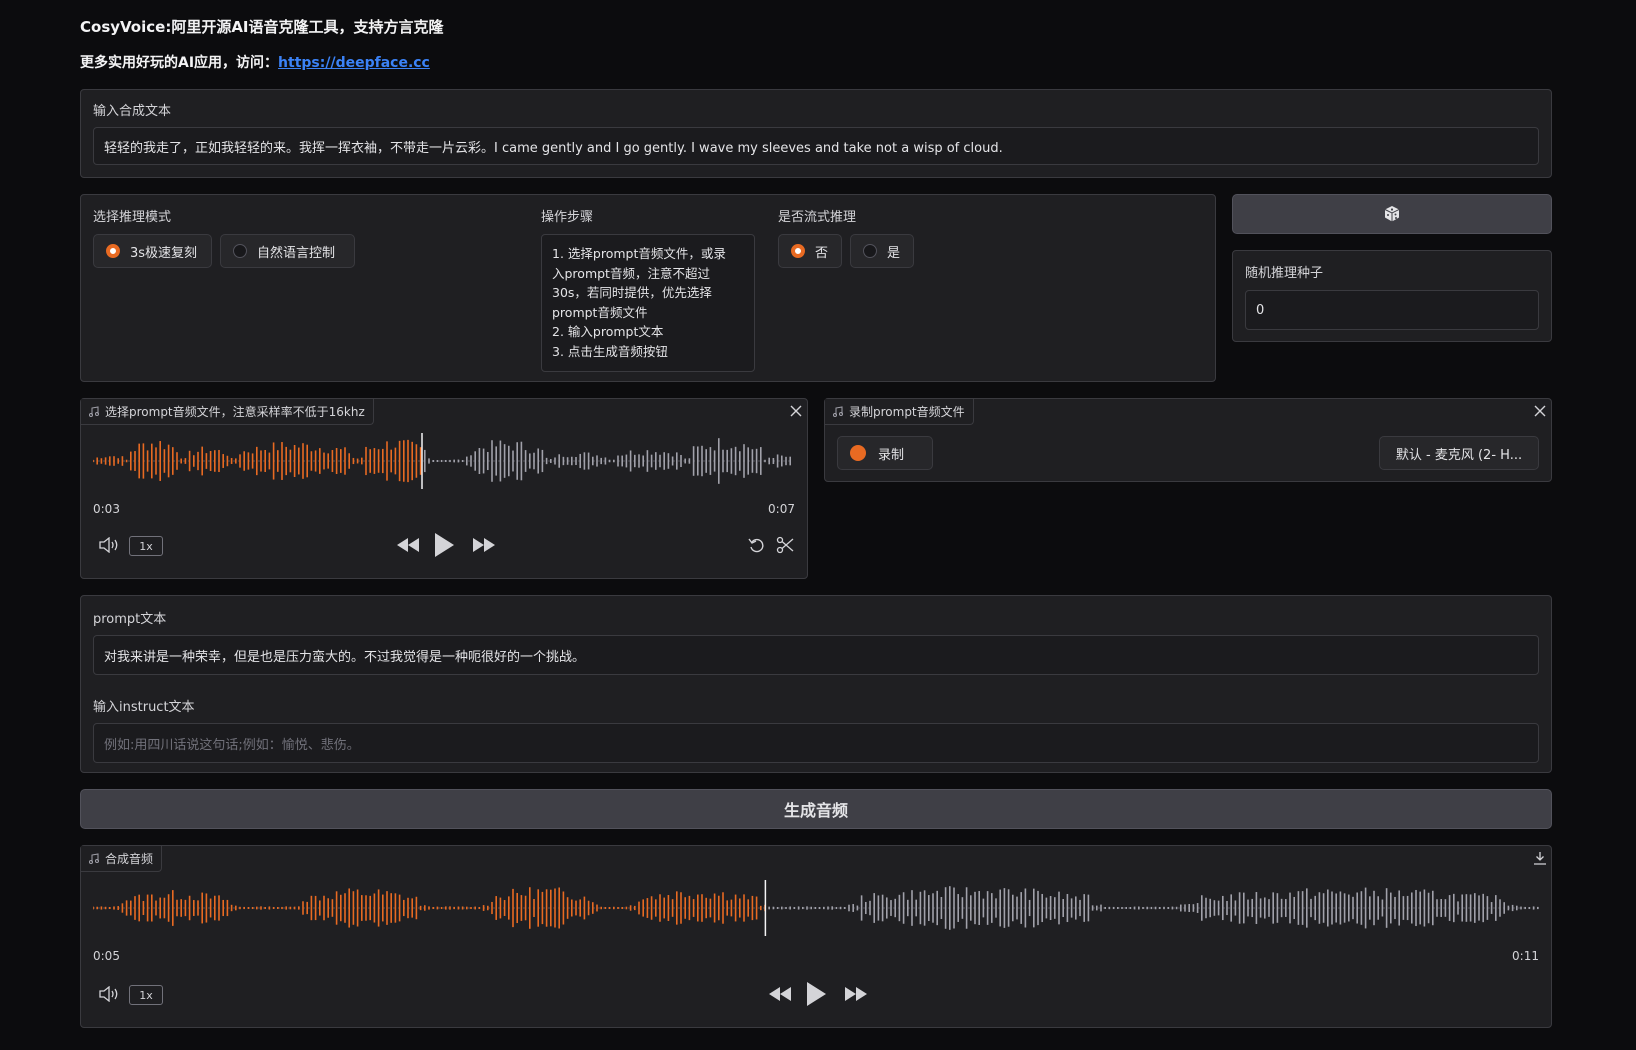 Image resolution: width=1636 pixels, height=1050 pixels. I want to click on mode-option-3s: 3s极速复刻, so click(152, 251).